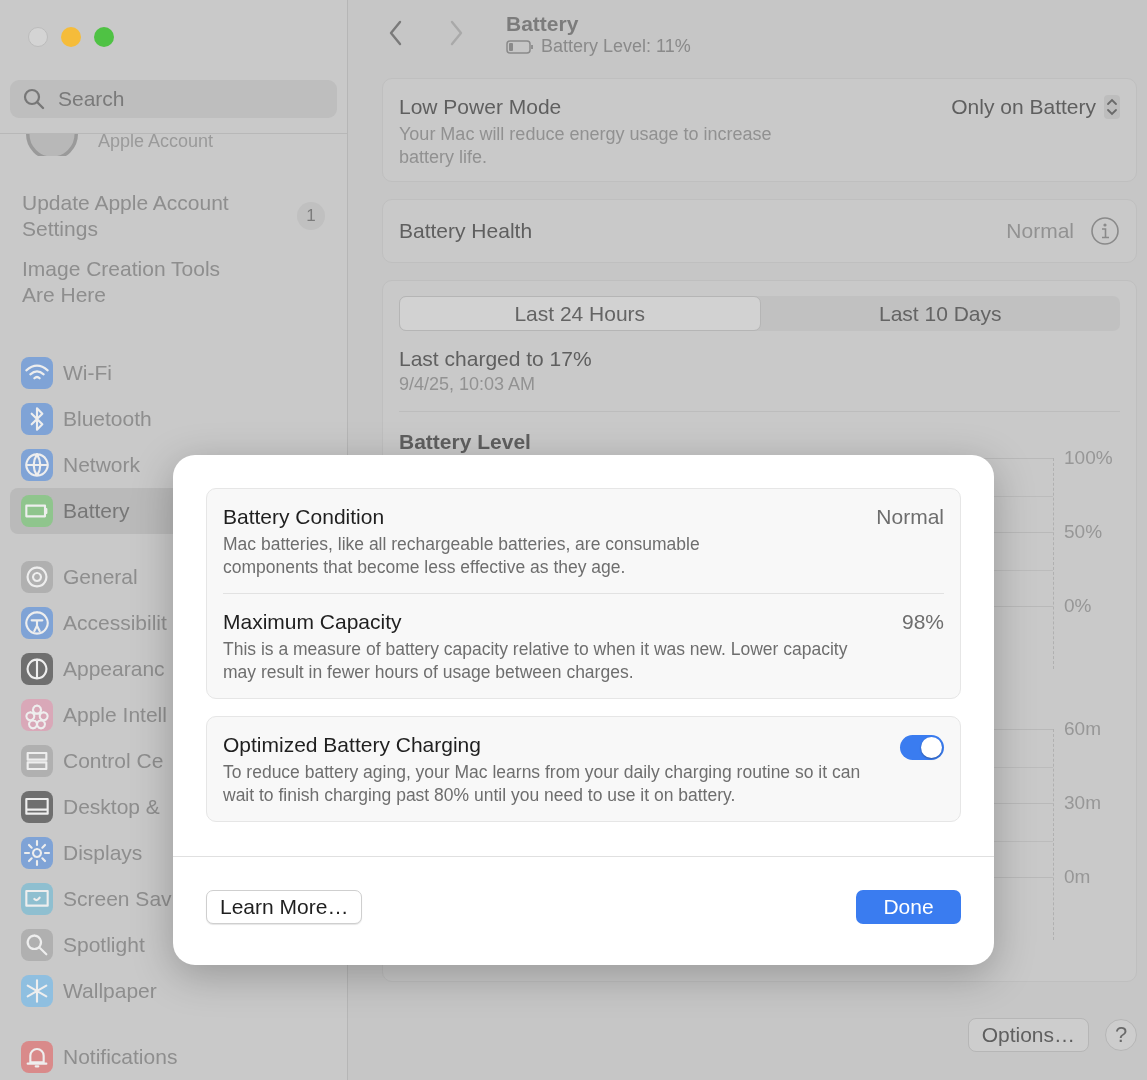  Describe the element at coordinates (616, 46) in the screenshot. I see `battery-level-text: Battery Level: 11%` at that location.